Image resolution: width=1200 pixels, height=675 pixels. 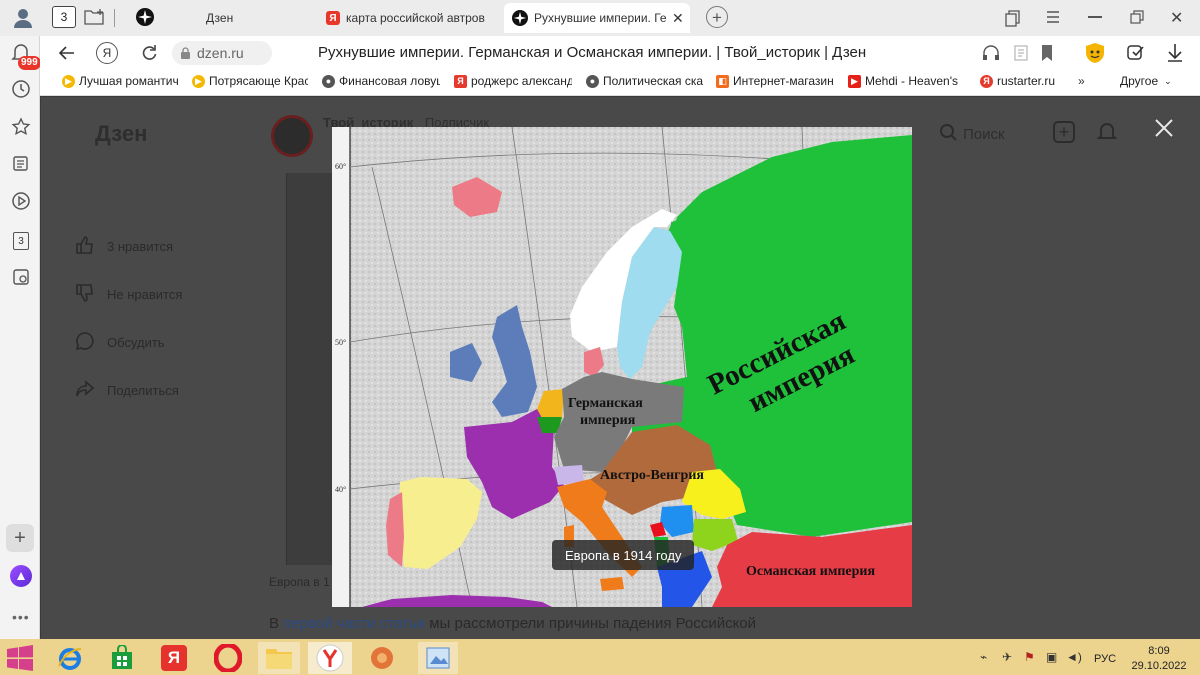 I want to click on bookmark-item: ▶ Потрясающе Крас, so click(x=250, y=81).